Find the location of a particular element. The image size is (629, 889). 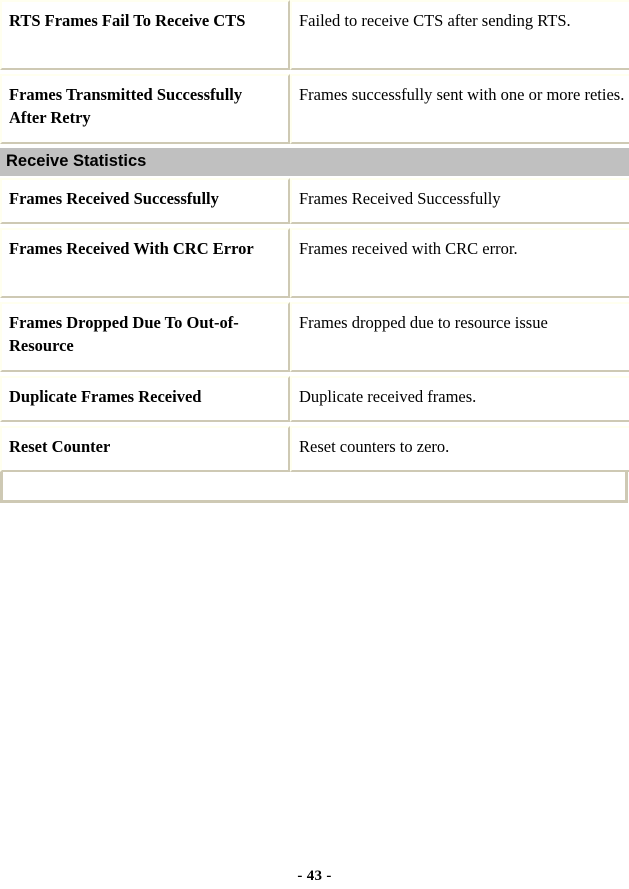

row-label-text: Reset Counter is located at coordinates (60, 446).